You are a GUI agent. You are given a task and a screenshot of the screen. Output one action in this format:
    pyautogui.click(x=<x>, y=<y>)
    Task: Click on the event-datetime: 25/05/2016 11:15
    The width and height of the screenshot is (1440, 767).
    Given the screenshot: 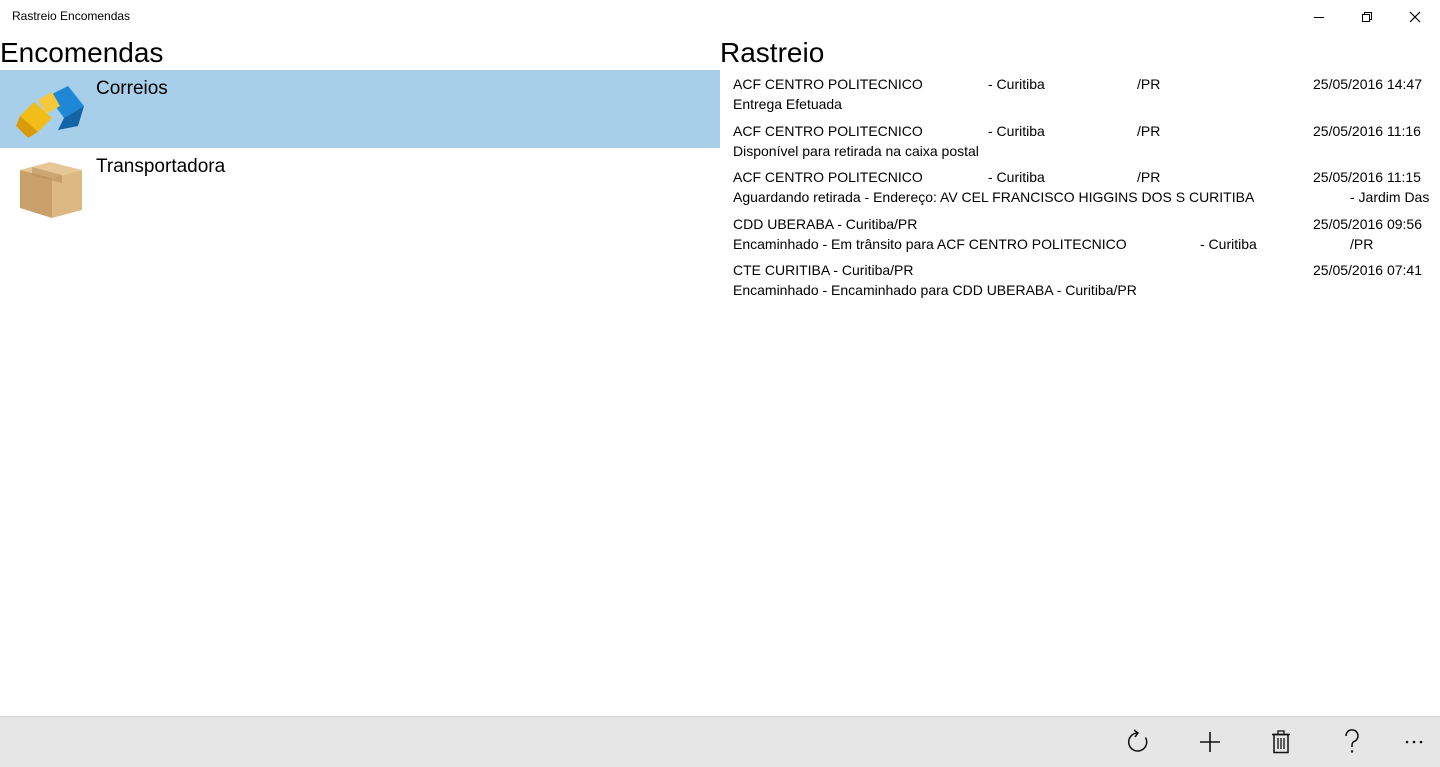 What is the action you would take?
    pyautogui.click(x=1367, y=177)
    